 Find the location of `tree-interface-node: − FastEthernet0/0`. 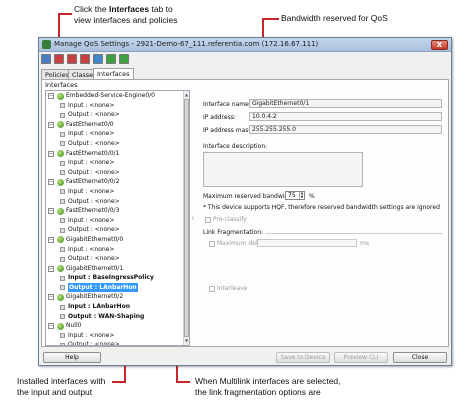

tree-interface-node: − FastEthernet0/0 is located at coordinates (115, 125).